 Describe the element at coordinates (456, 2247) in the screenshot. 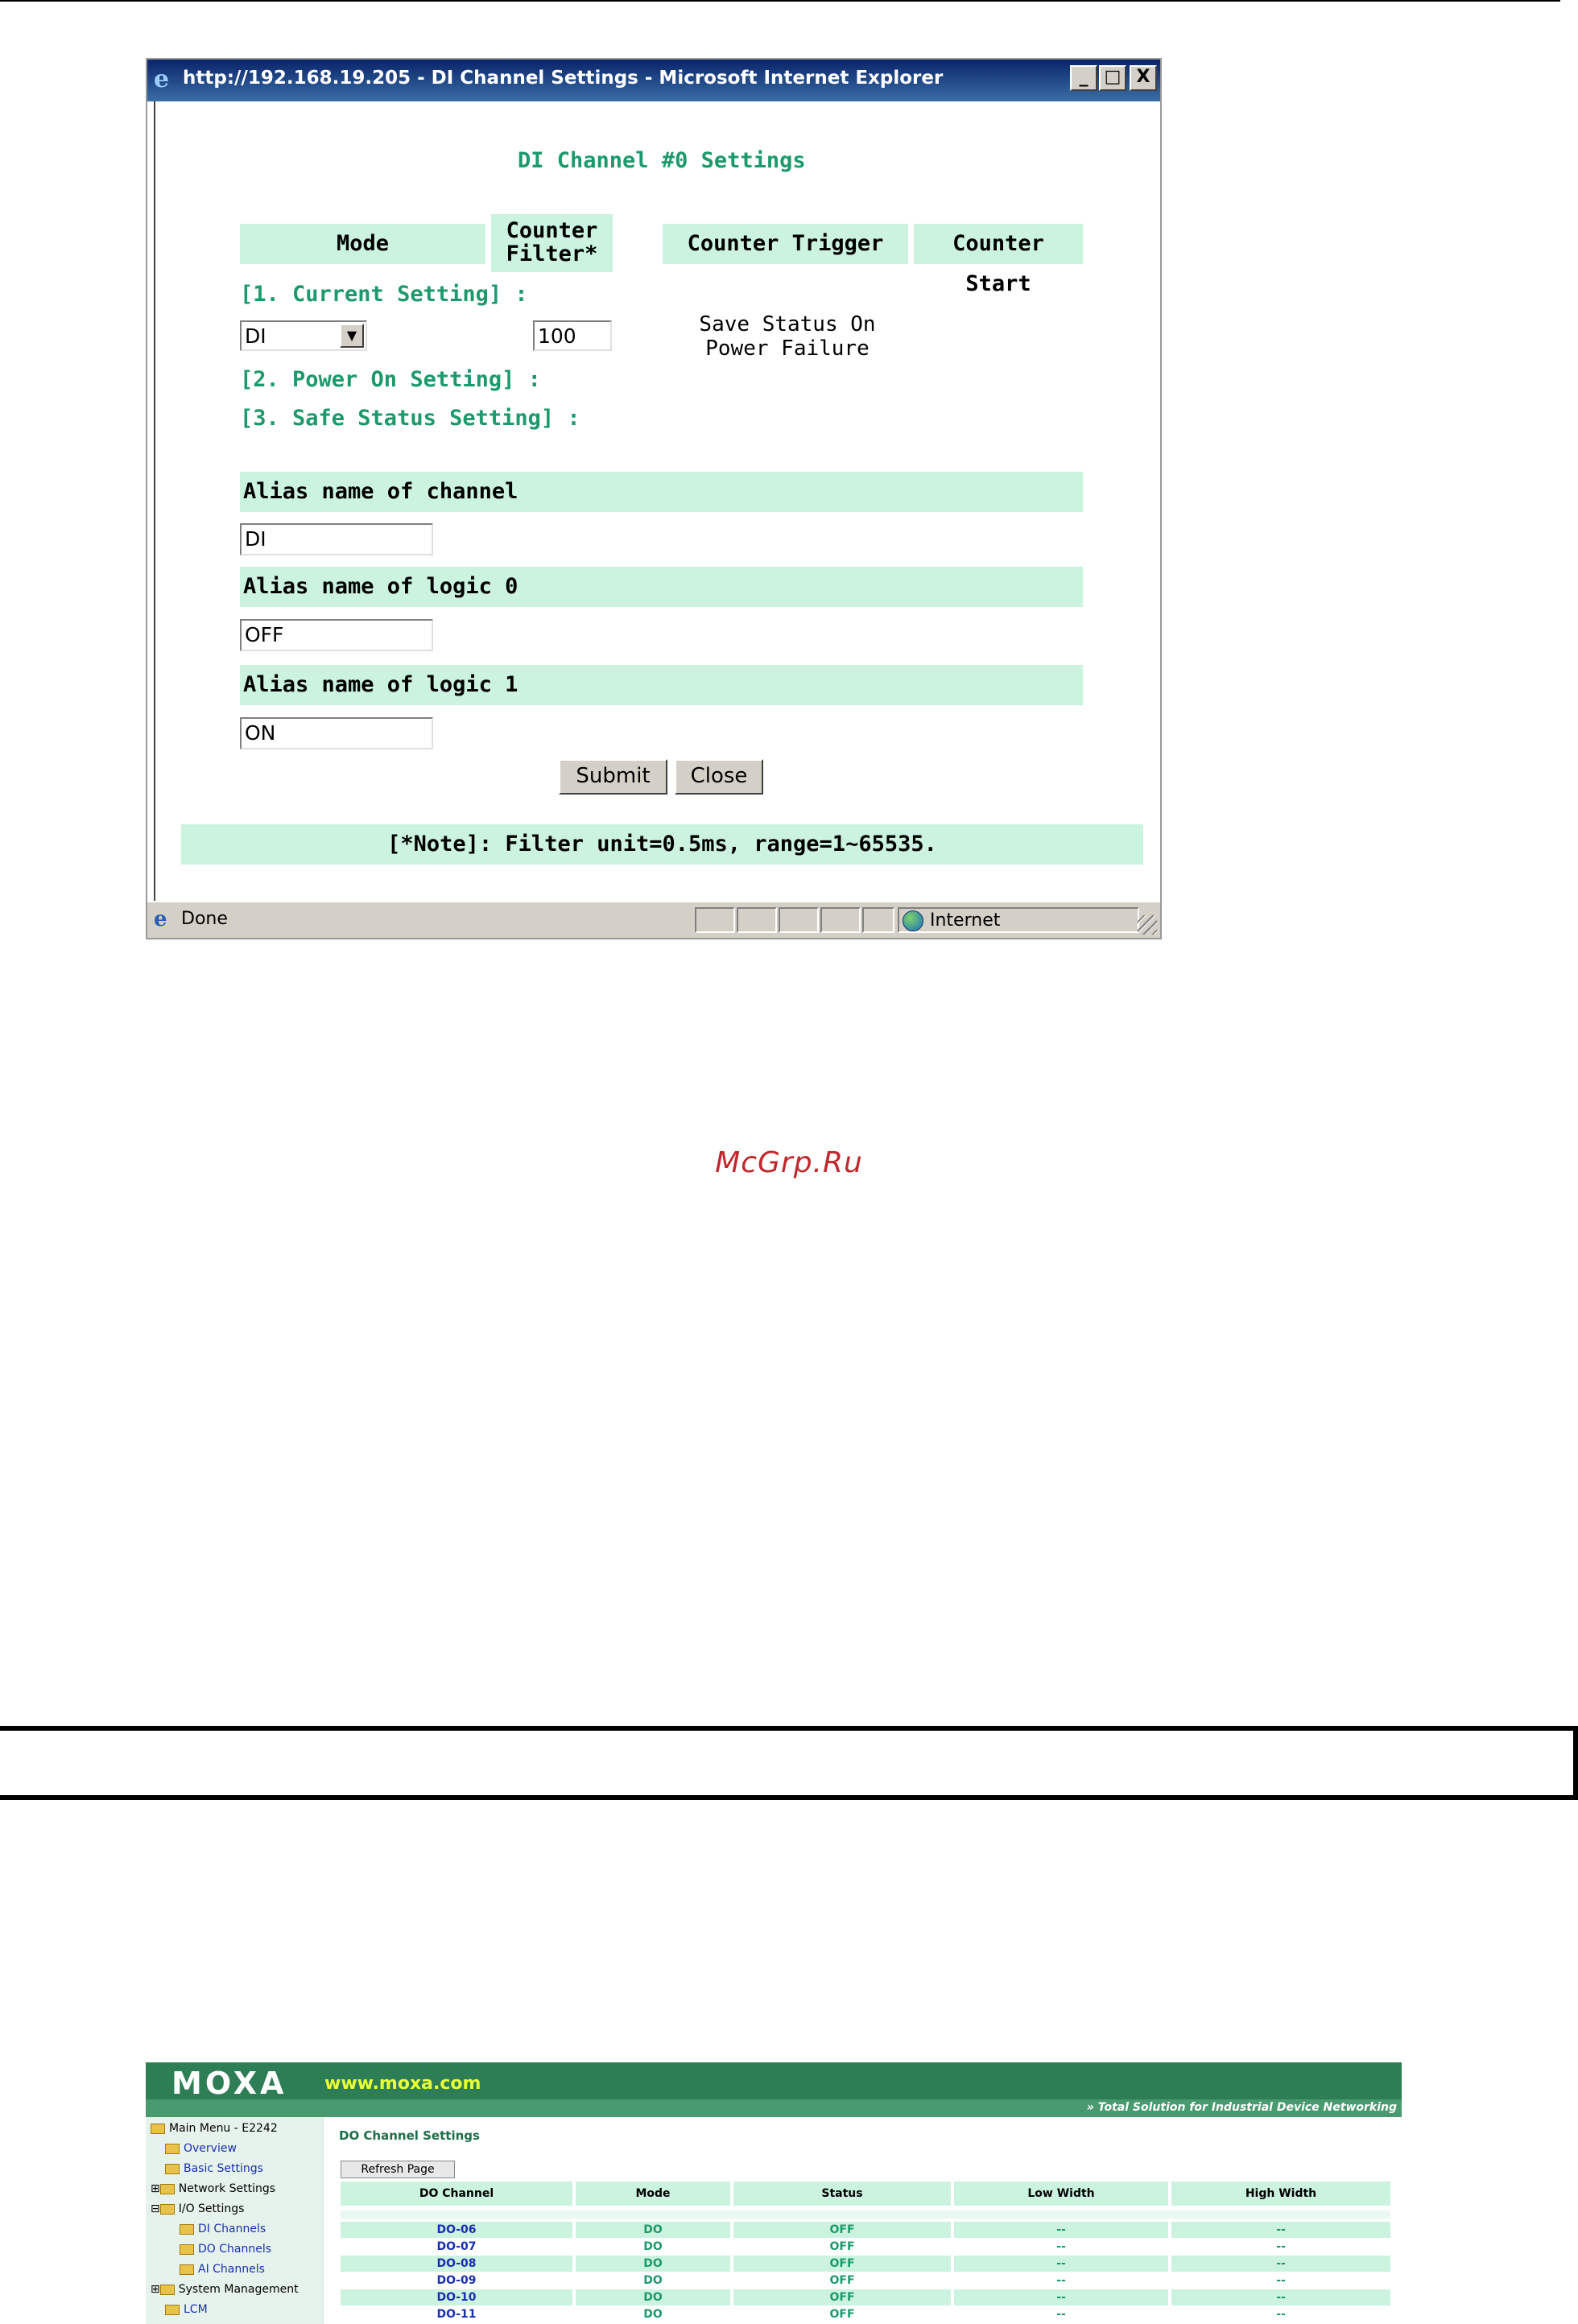

I see `do-channel-link: DO-07` at that location.